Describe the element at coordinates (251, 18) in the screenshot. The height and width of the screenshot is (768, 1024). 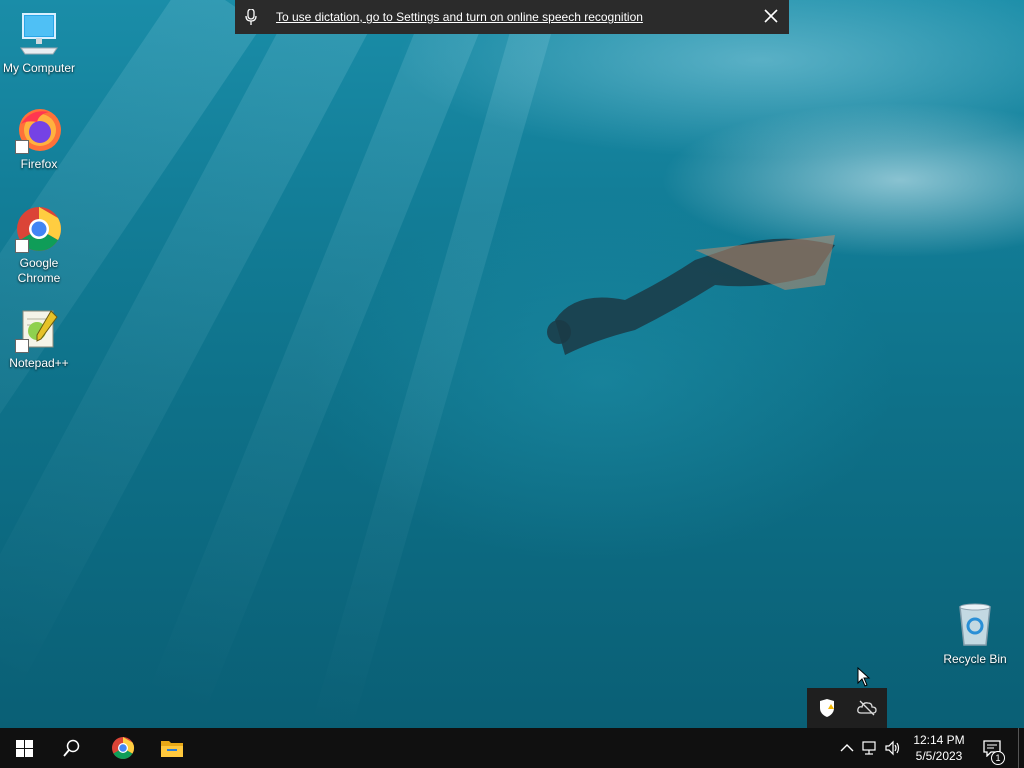
I see `microphone-icon` at that location.